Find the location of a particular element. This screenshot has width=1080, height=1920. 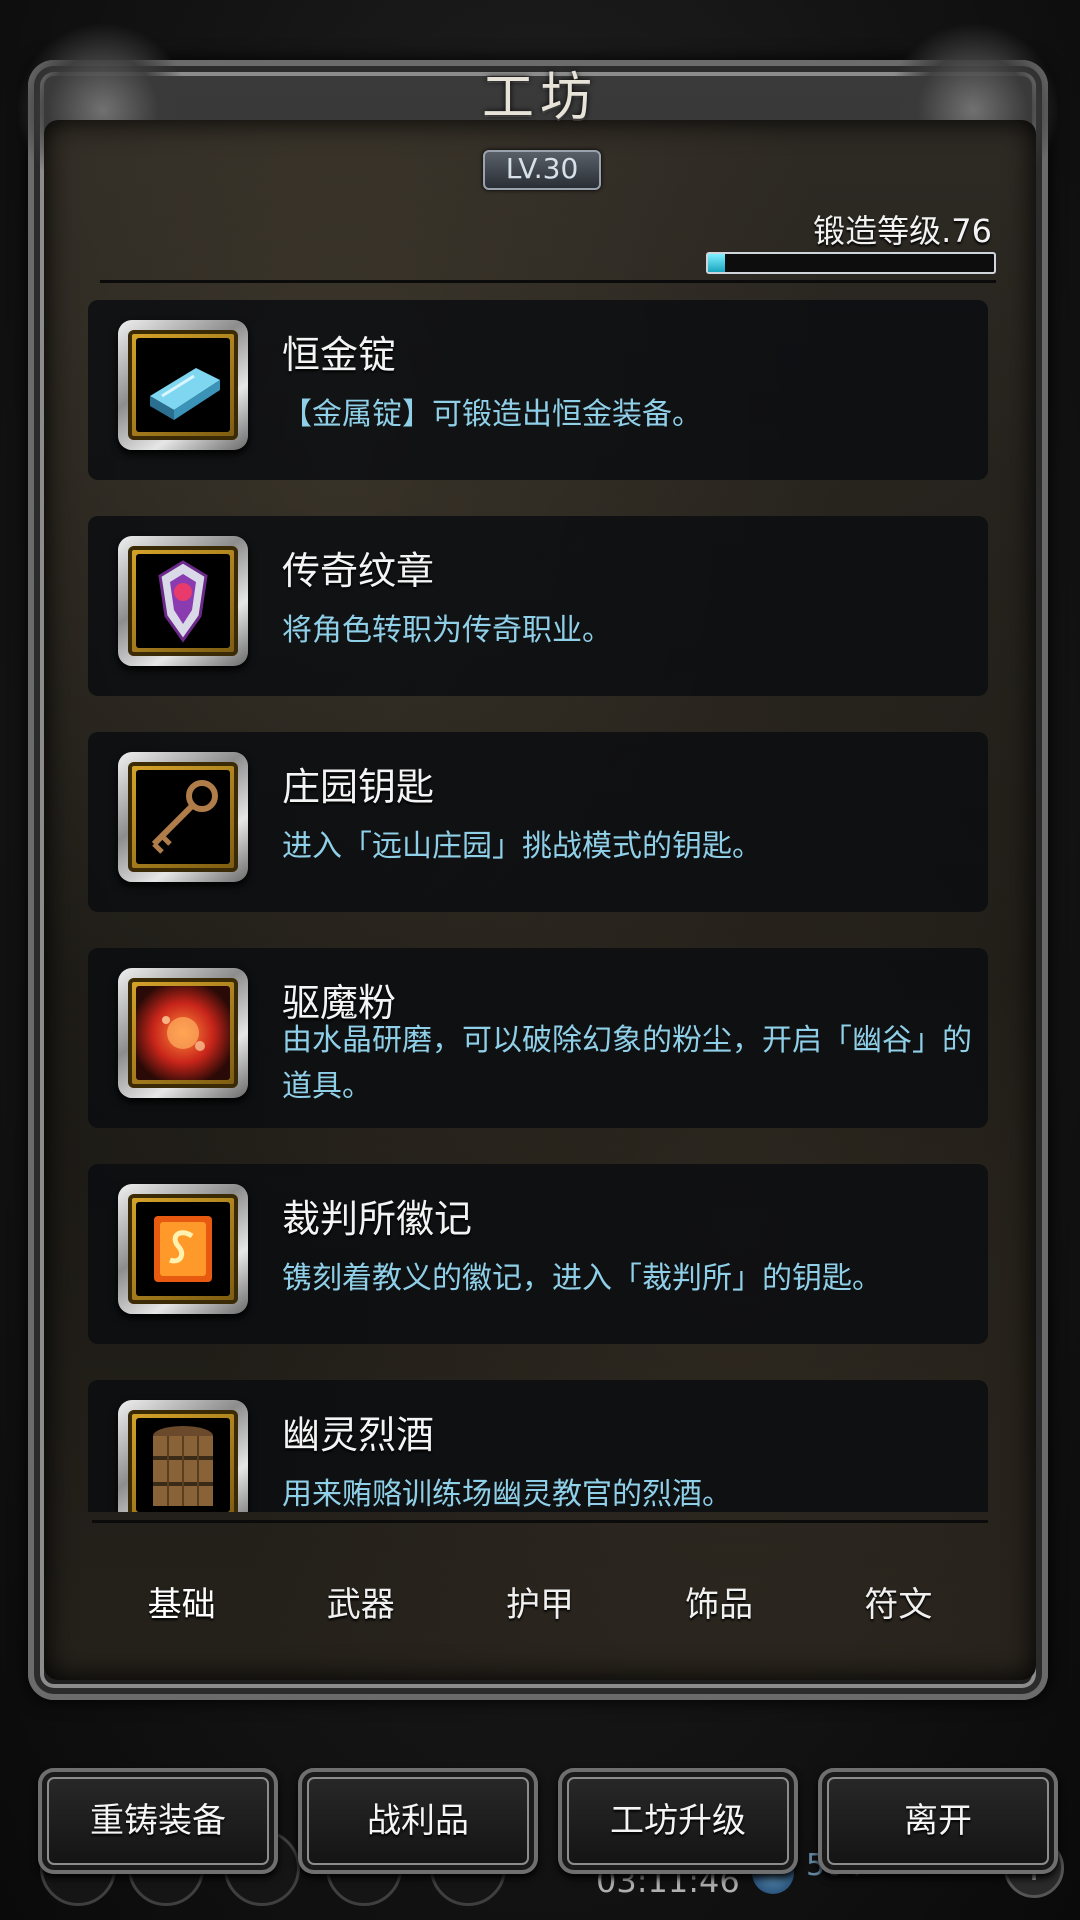

category-tabs: 基础 武器 护甲 饰品 符文 is located at coordinates (540, 1601).